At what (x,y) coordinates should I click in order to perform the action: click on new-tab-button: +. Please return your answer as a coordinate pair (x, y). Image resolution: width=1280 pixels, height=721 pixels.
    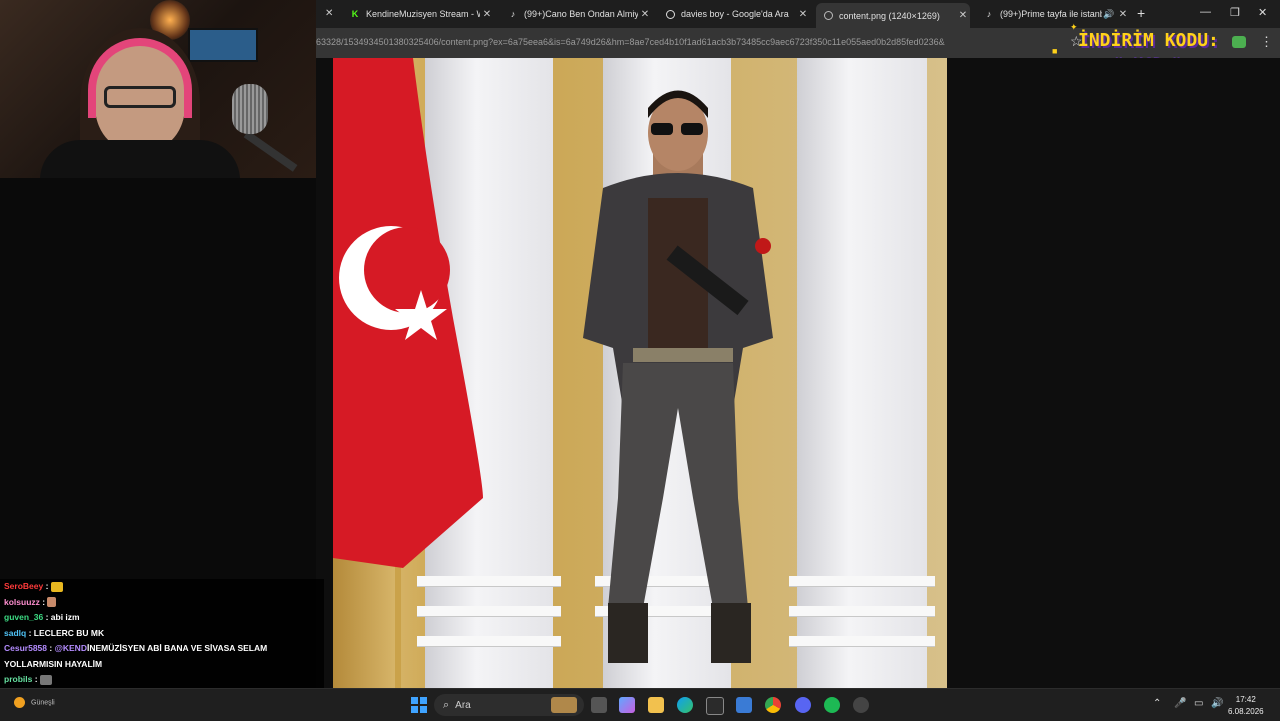
    Looking at the image, I should click on (1141, 13).